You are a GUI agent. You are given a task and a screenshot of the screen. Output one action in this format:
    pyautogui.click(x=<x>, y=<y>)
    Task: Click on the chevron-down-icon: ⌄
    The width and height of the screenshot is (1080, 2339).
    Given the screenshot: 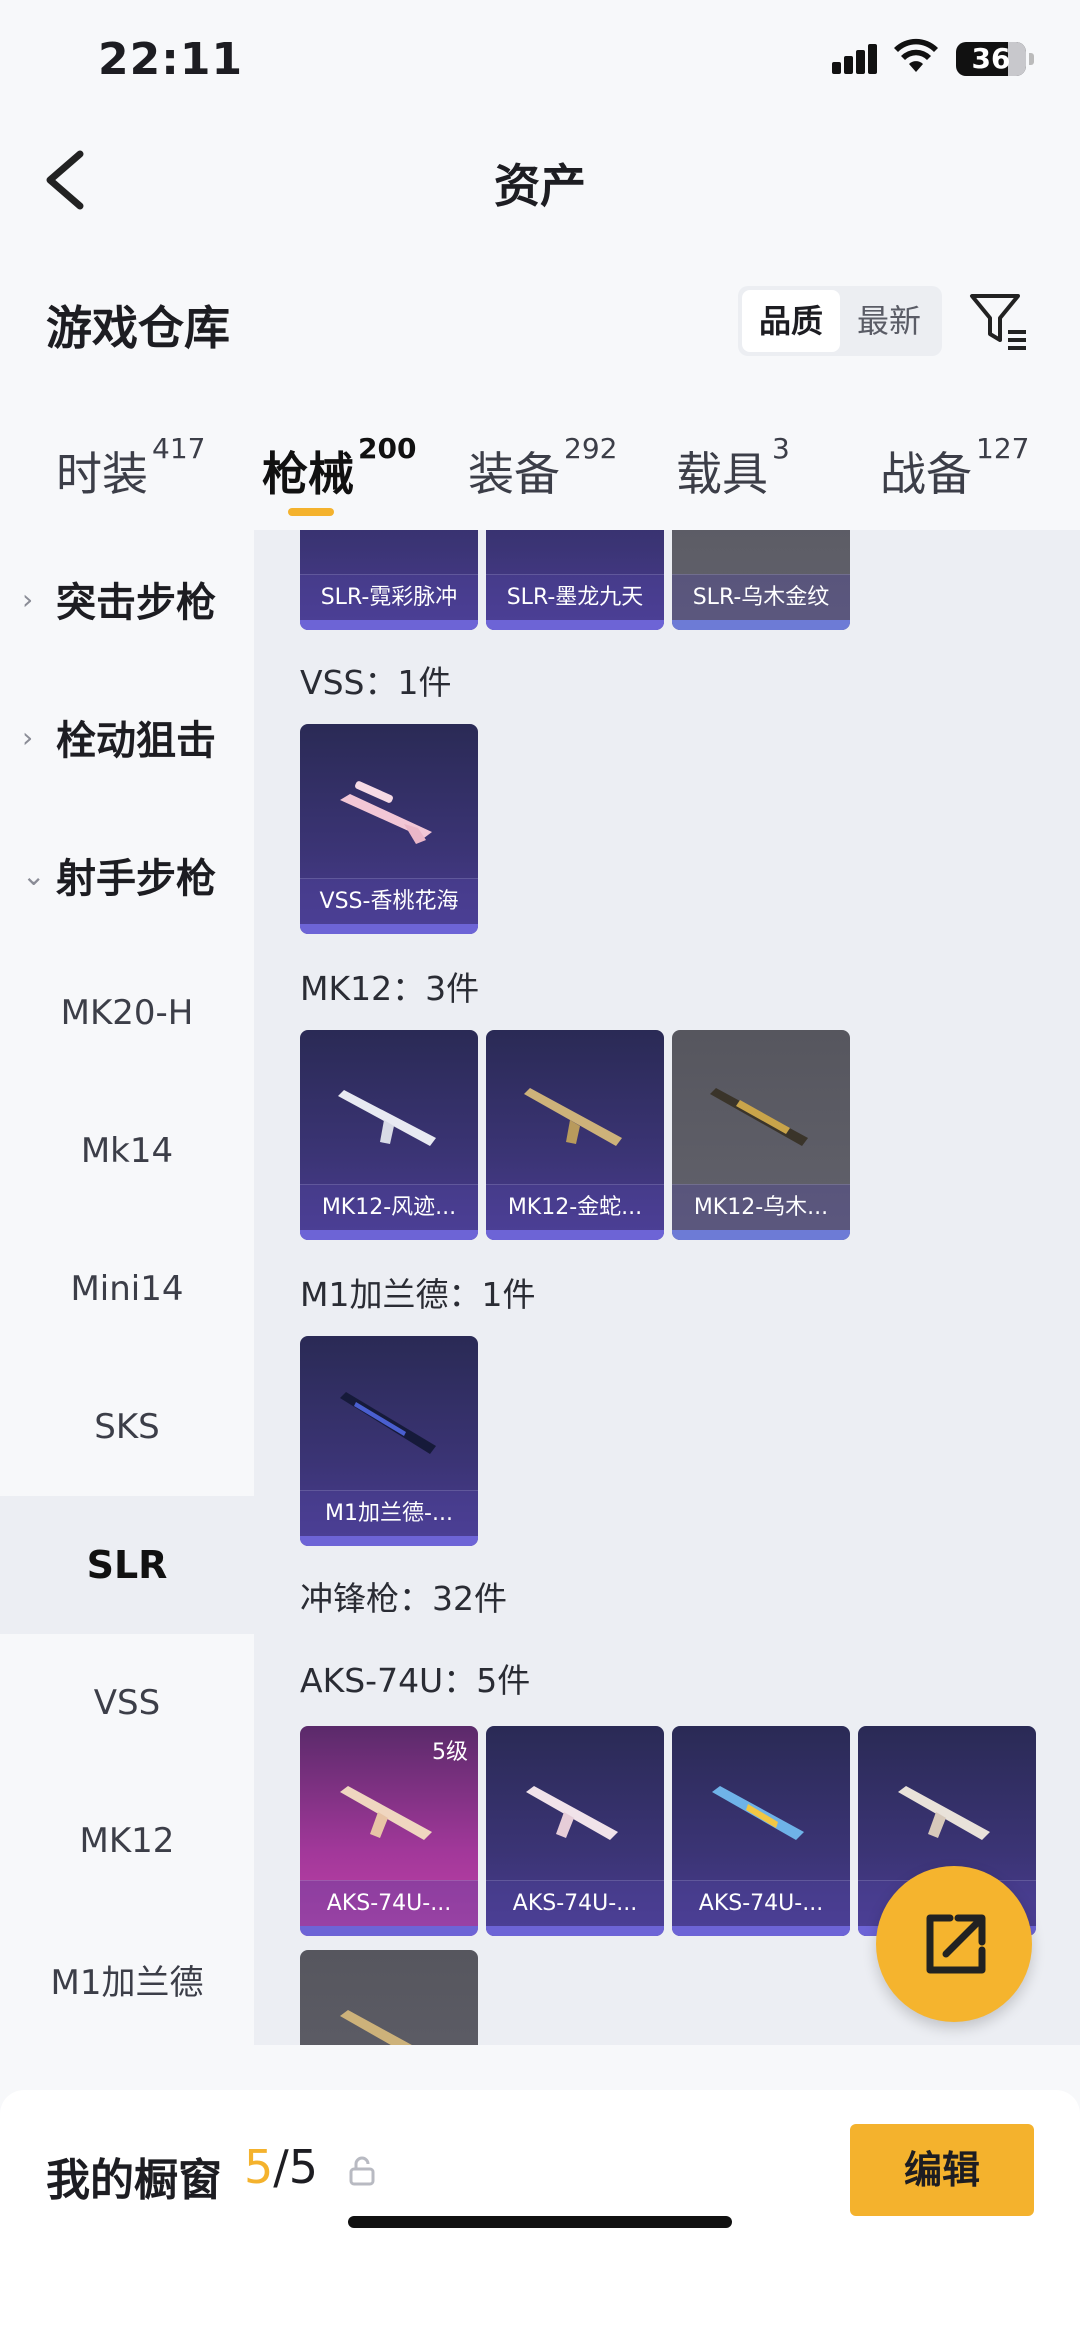 What is the action you would take?
    pyautogui.click(x=34, y=875)
    